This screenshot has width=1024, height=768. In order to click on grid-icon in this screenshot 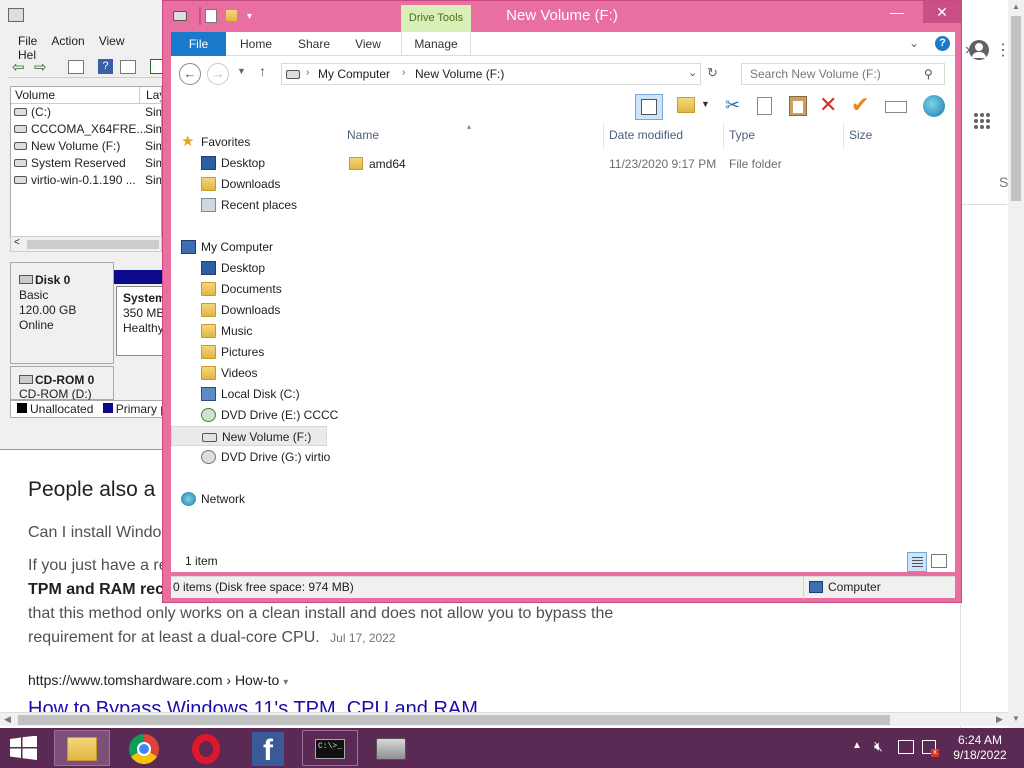, I will do `click(76, 67)`.